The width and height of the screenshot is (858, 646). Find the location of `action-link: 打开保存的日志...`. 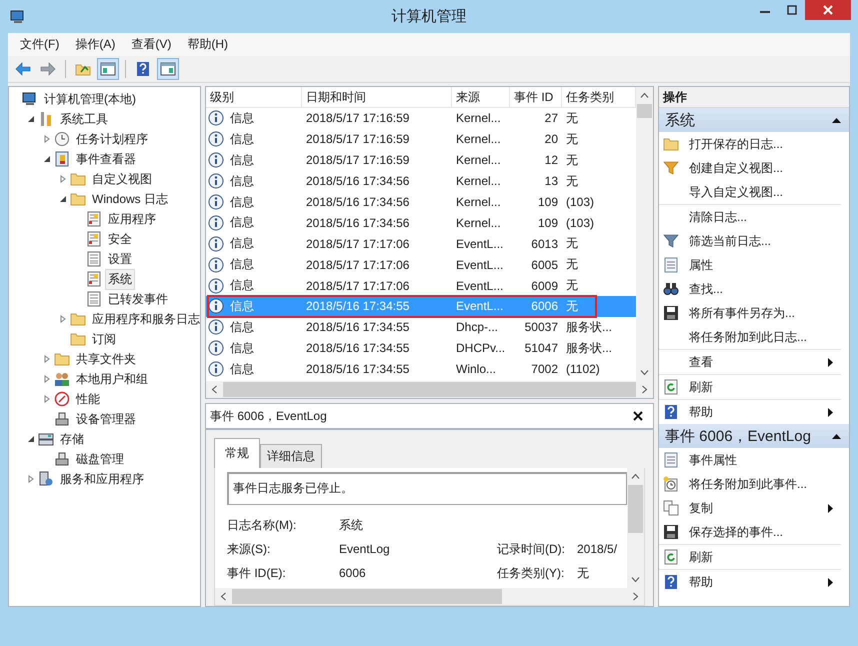

action-link: 打开保存的日志... is located at coordinates (761, 144).